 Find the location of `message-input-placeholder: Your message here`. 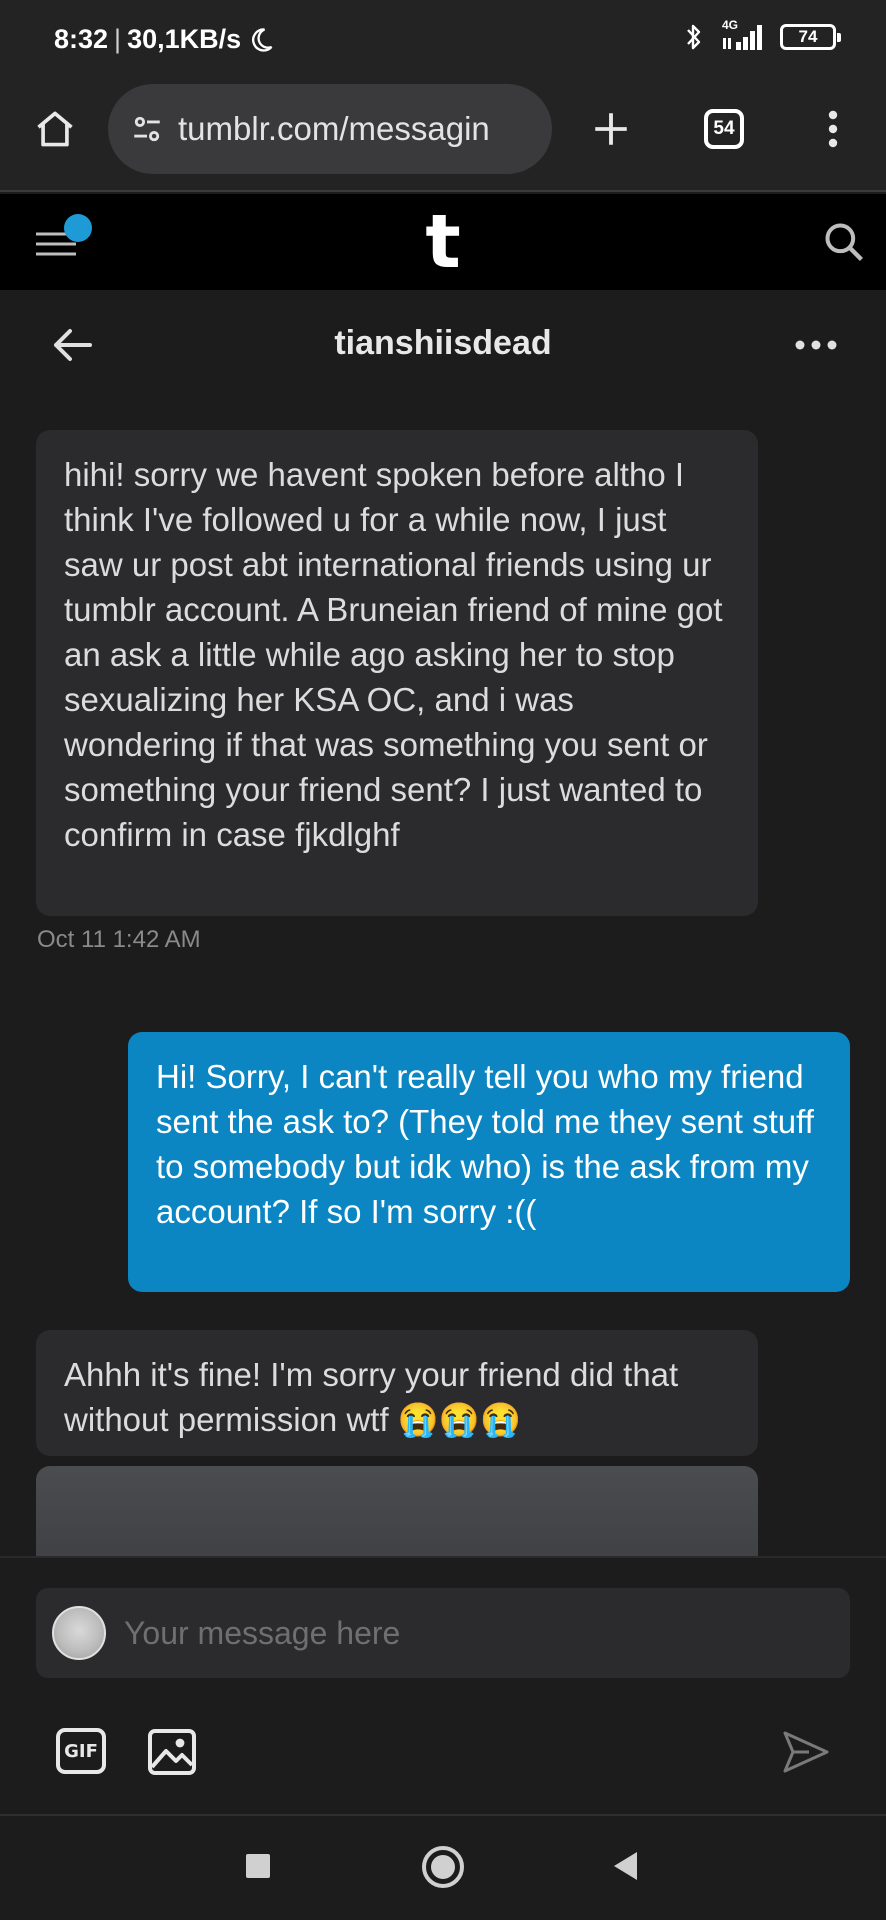

message-input-placeholder: Your message here is located at coordinates (262, 1632).